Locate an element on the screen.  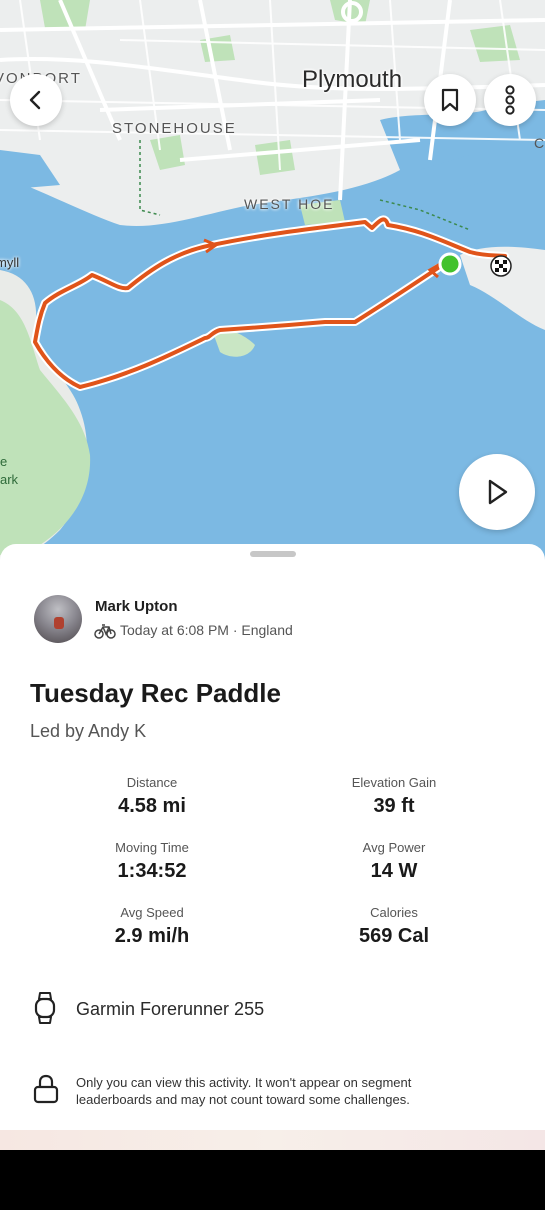
play-flyover-button is located at coordinates (497, 492).